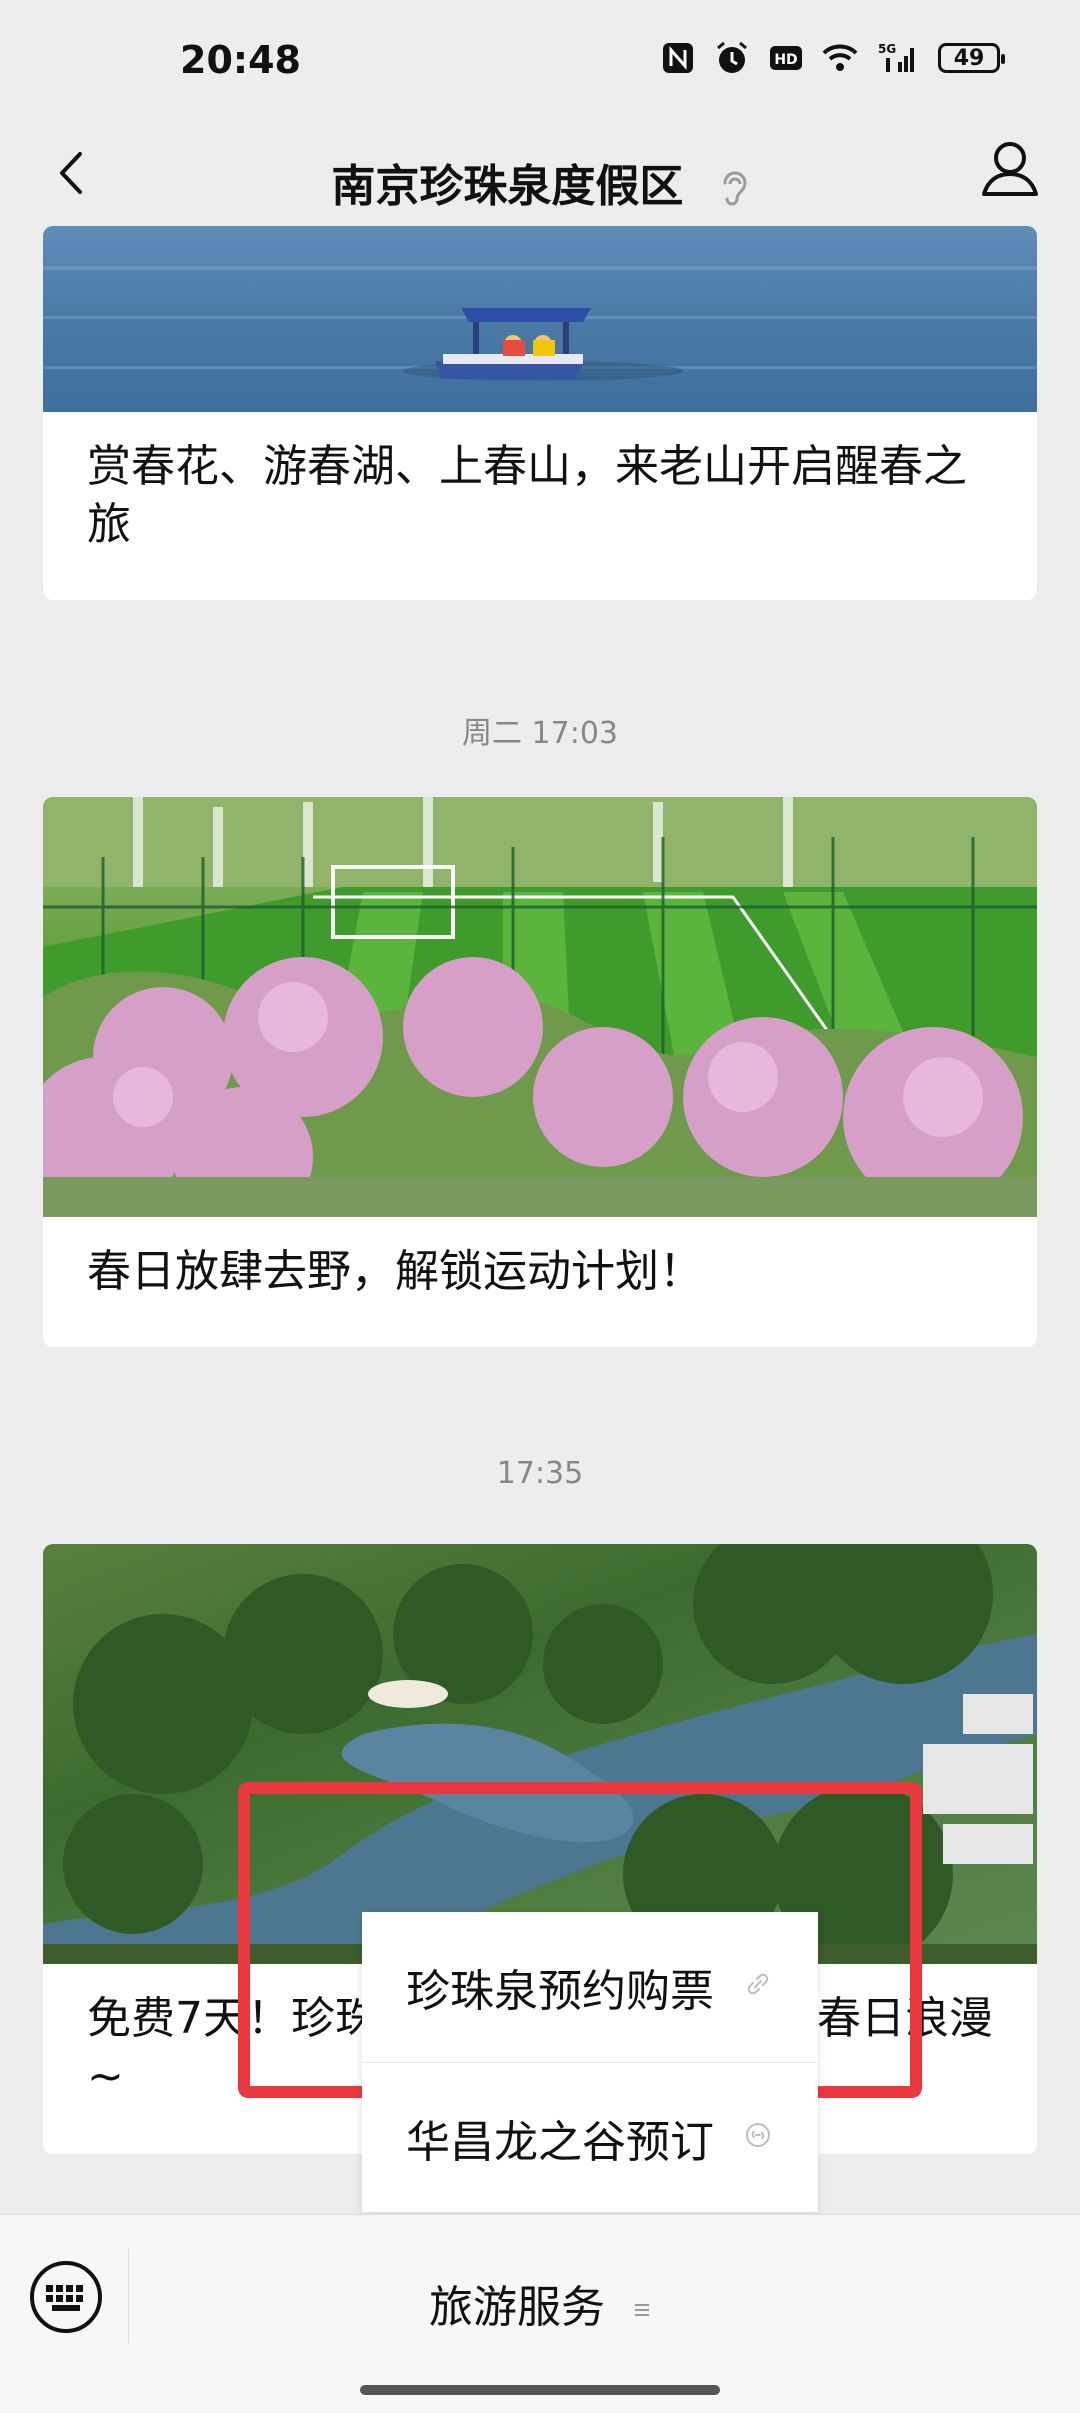 This screenshot has width=1080, height=2413. I want to click on status-icons: HD 5G 49, so click(832, 58).